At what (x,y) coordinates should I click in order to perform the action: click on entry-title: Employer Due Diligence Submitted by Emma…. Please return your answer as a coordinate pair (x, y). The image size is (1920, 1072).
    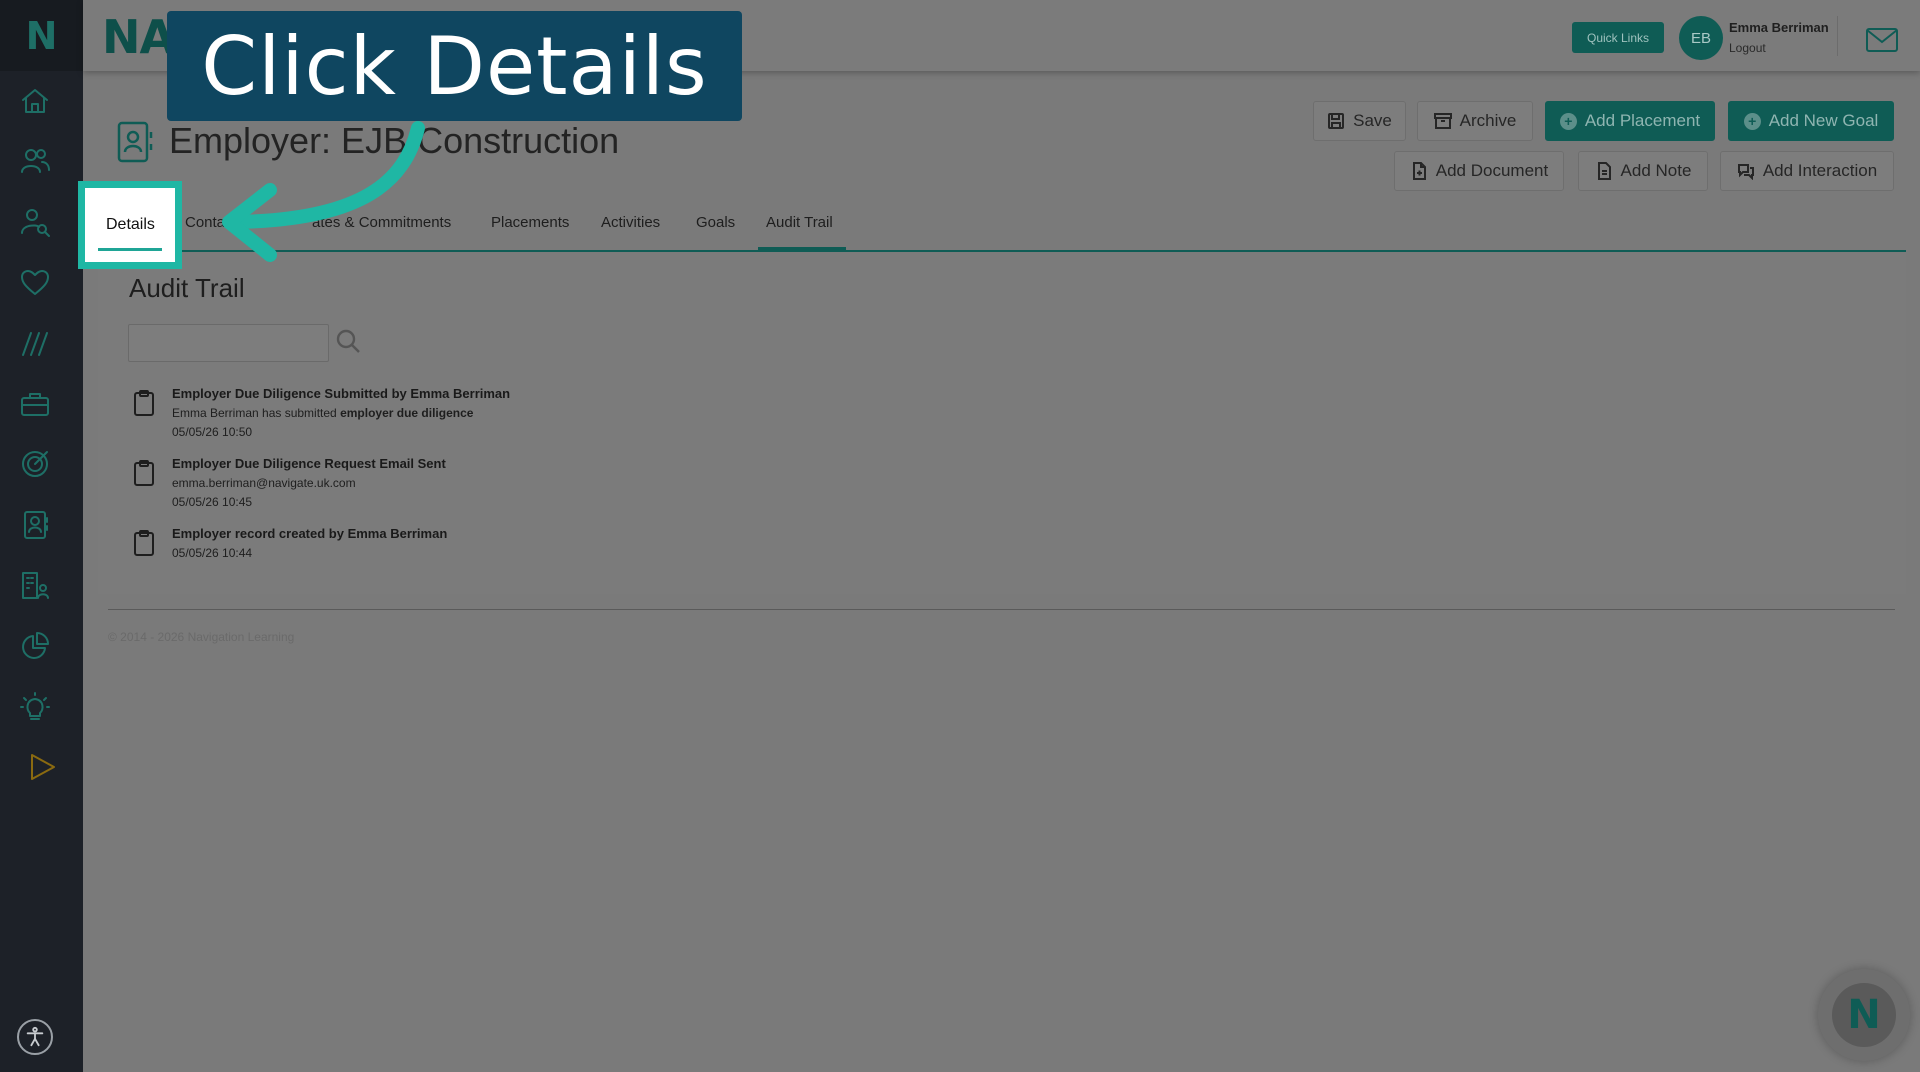
    Looking at the image, I should click on (341, 393).